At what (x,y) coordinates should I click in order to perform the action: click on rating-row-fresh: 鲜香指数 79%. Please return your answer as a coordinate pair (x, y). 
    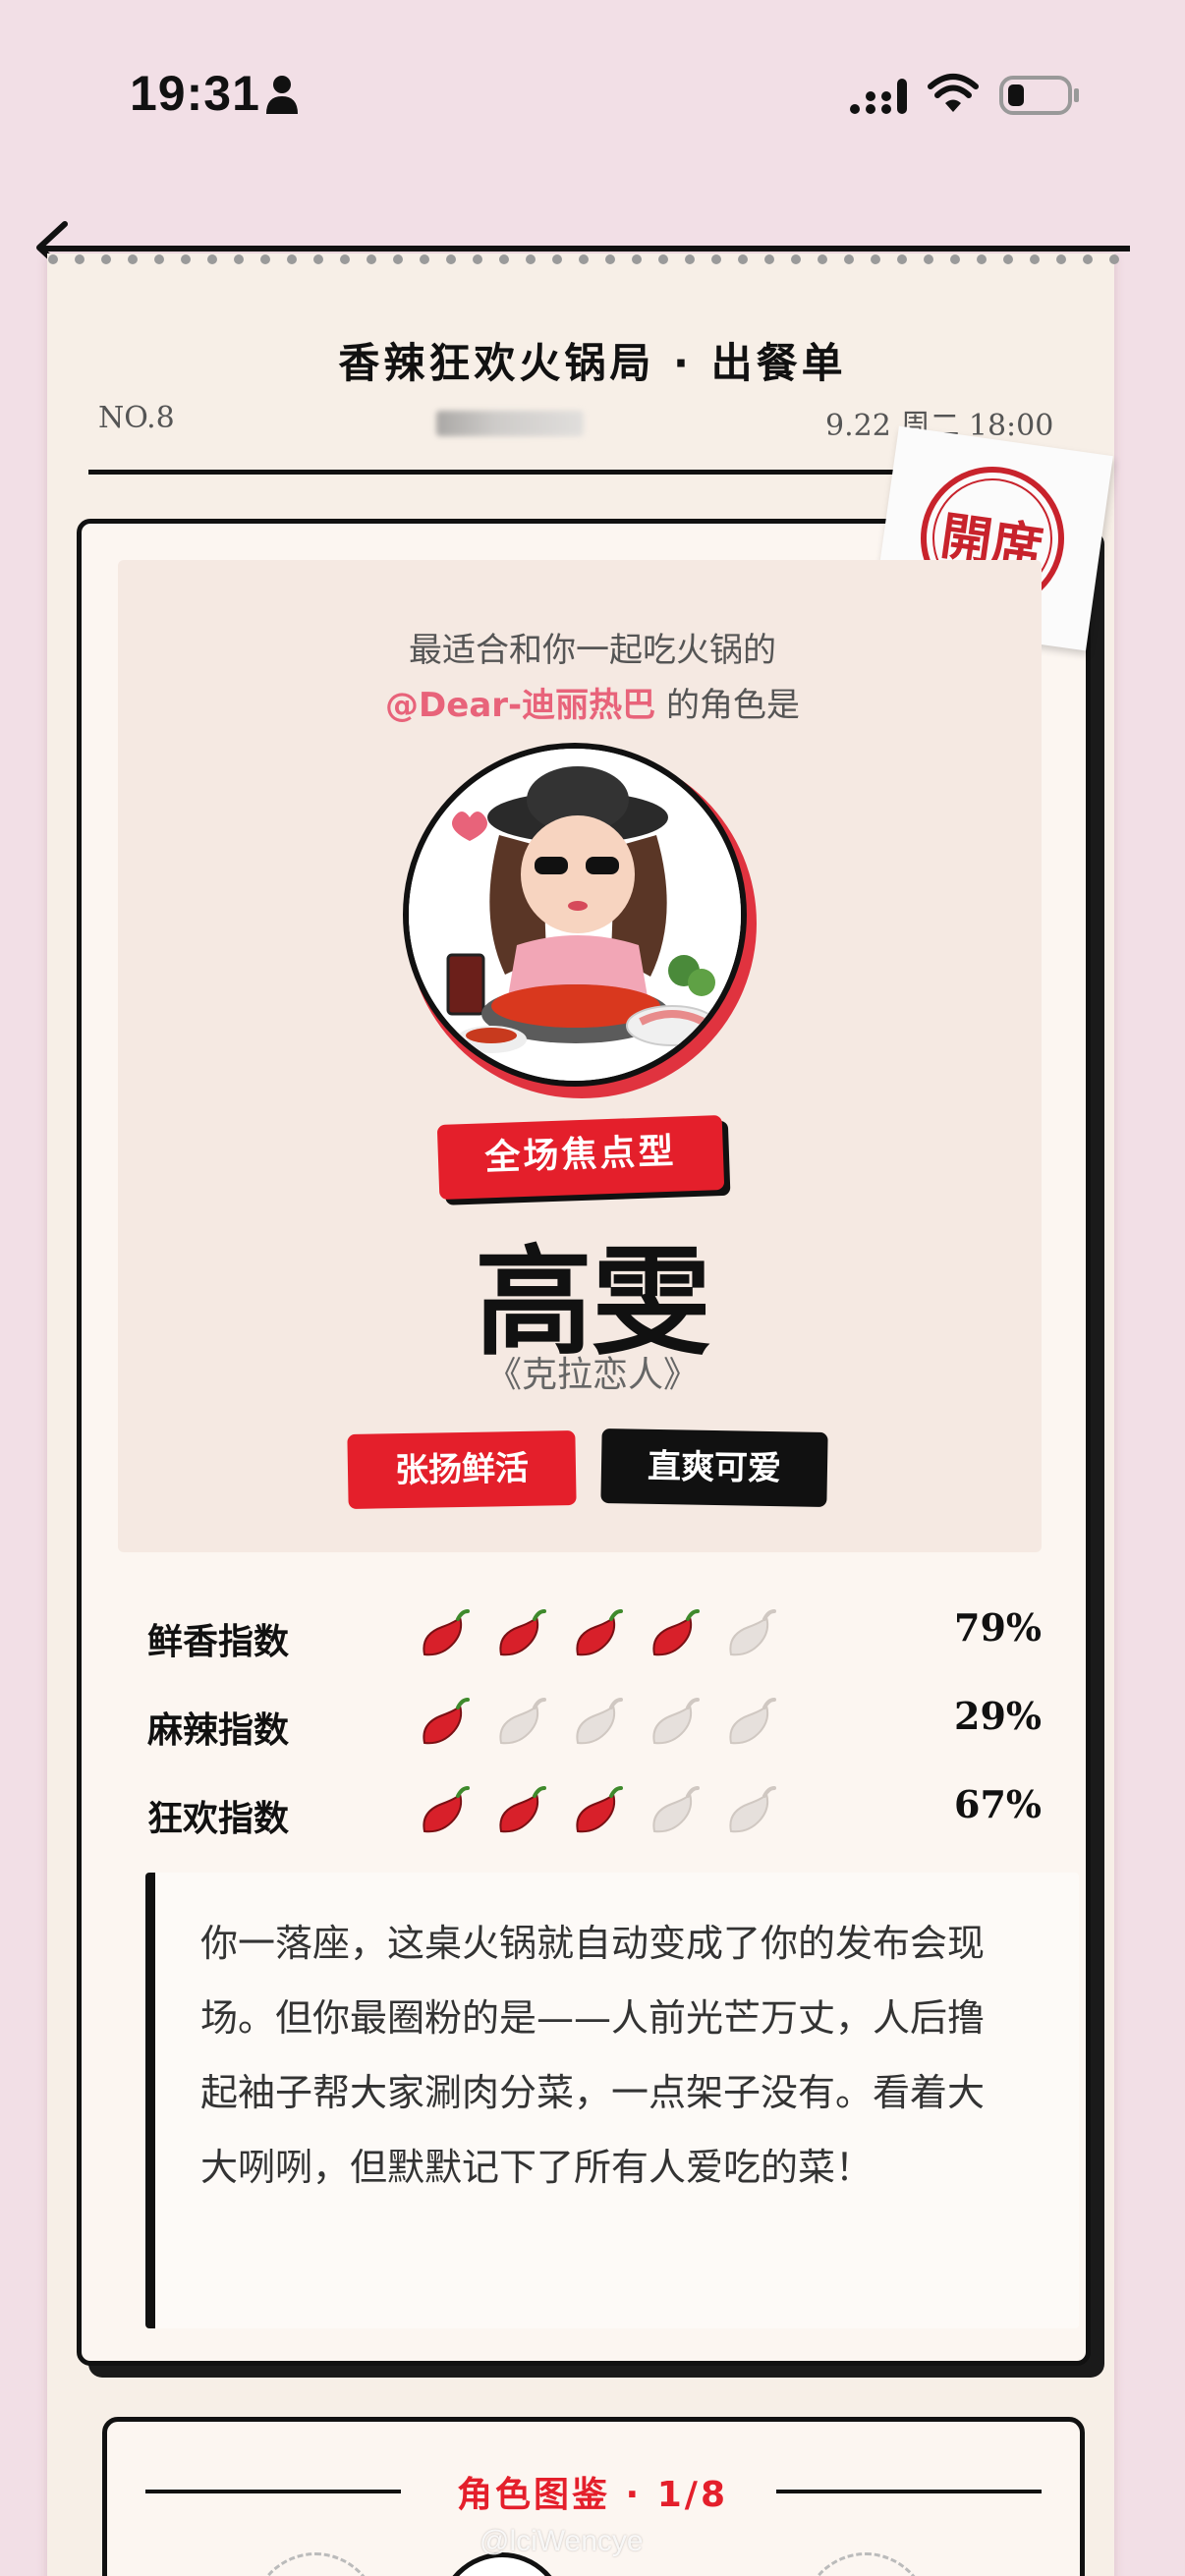
    Looking at the image, I should click on (594, 1633).